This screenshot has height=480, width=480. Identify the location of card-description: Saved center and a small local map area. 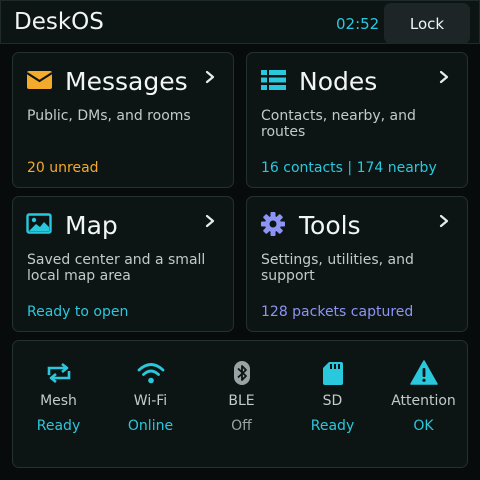
(116, 268).